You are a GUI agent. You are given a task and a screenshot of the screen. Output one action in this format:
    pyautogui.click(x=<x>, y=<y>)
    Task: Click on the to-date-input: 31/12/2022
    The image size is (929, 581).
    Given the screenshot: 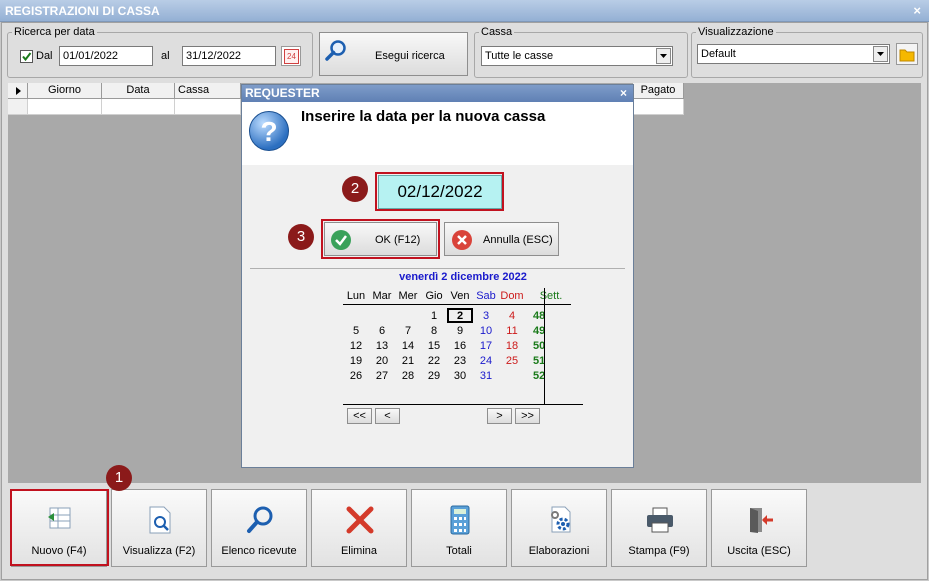 What is the action you would take?
    pyautogui.click(x=229, y=56)
    